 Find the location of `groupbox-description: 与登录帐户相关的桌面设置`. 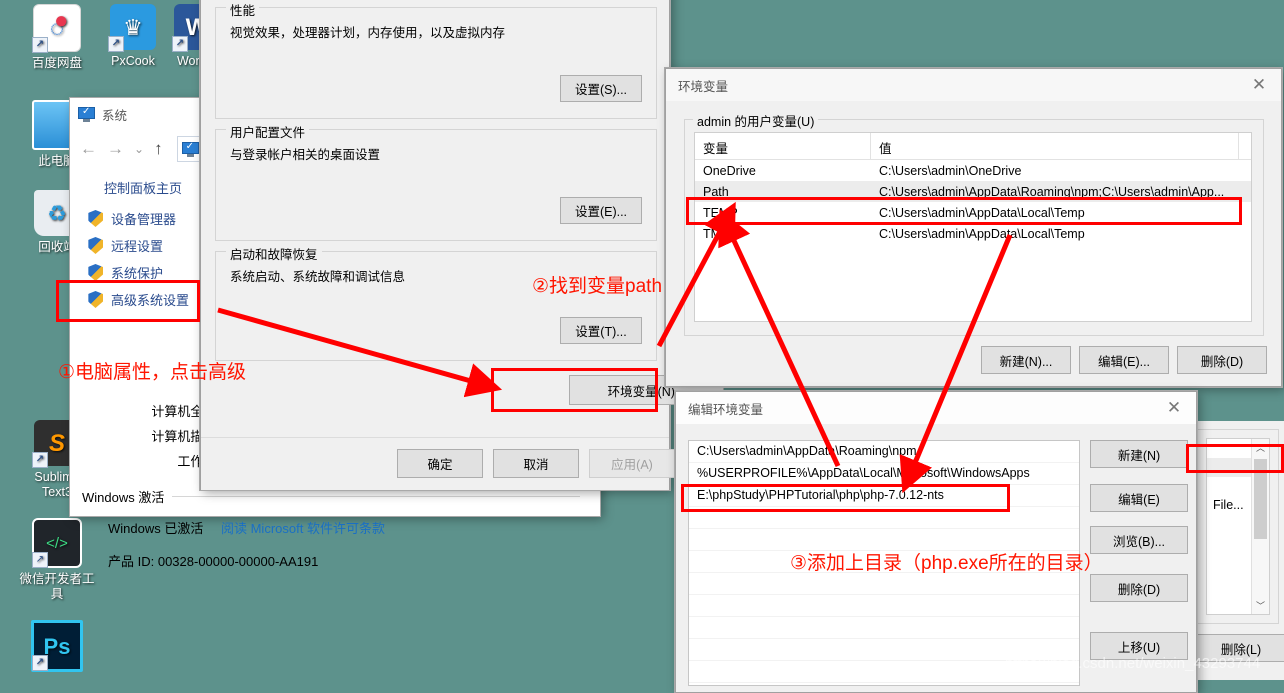

groupbox-description: 与登录帐户相关的桌面设置 is located at coordinates (305, 155).